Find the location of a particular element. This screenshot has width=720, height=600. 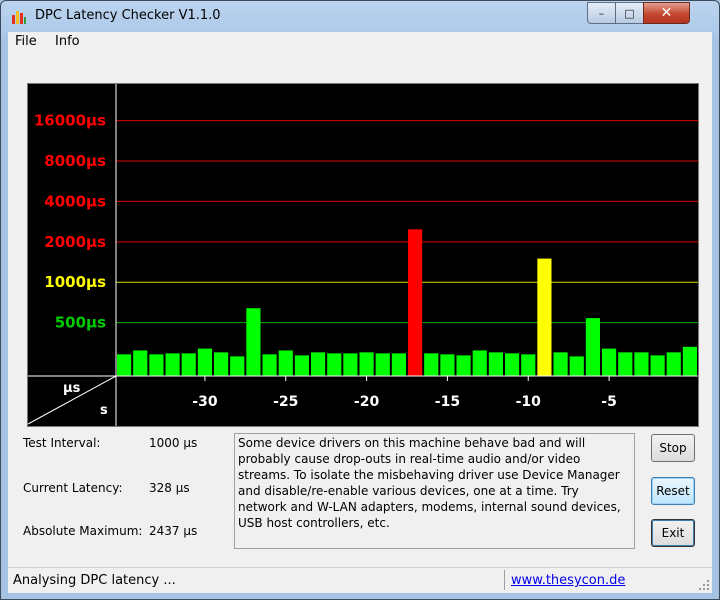

y-tick-label: 4000µs is located at coordinates (75, 201).